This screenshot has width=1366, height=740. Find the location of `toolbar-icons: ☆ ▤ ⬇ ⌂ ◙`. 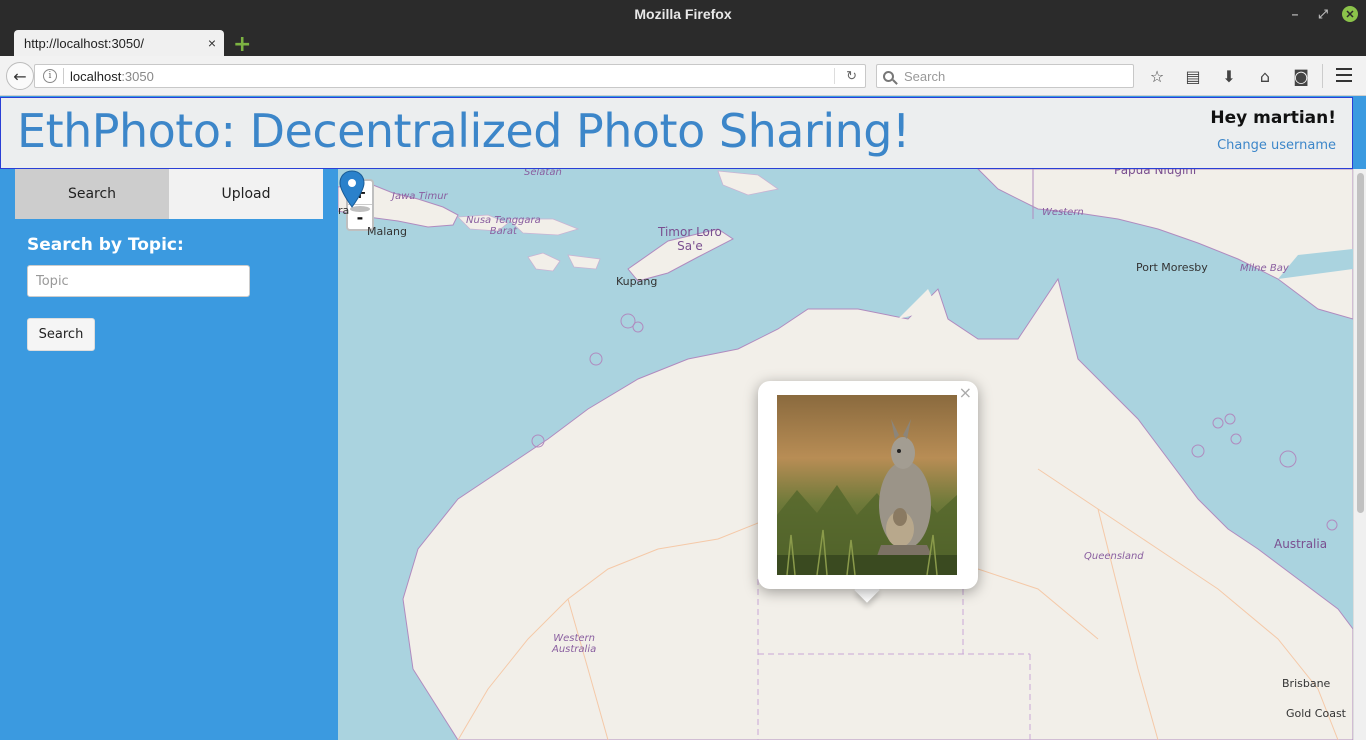

toolbar-icons: ☆ ▤ ⬇ ⌂ ◙ is located at coordinates (1229, 76).